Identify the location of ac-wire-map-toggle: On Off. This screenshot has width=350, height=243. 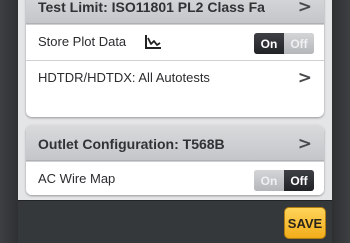
(284, 180).